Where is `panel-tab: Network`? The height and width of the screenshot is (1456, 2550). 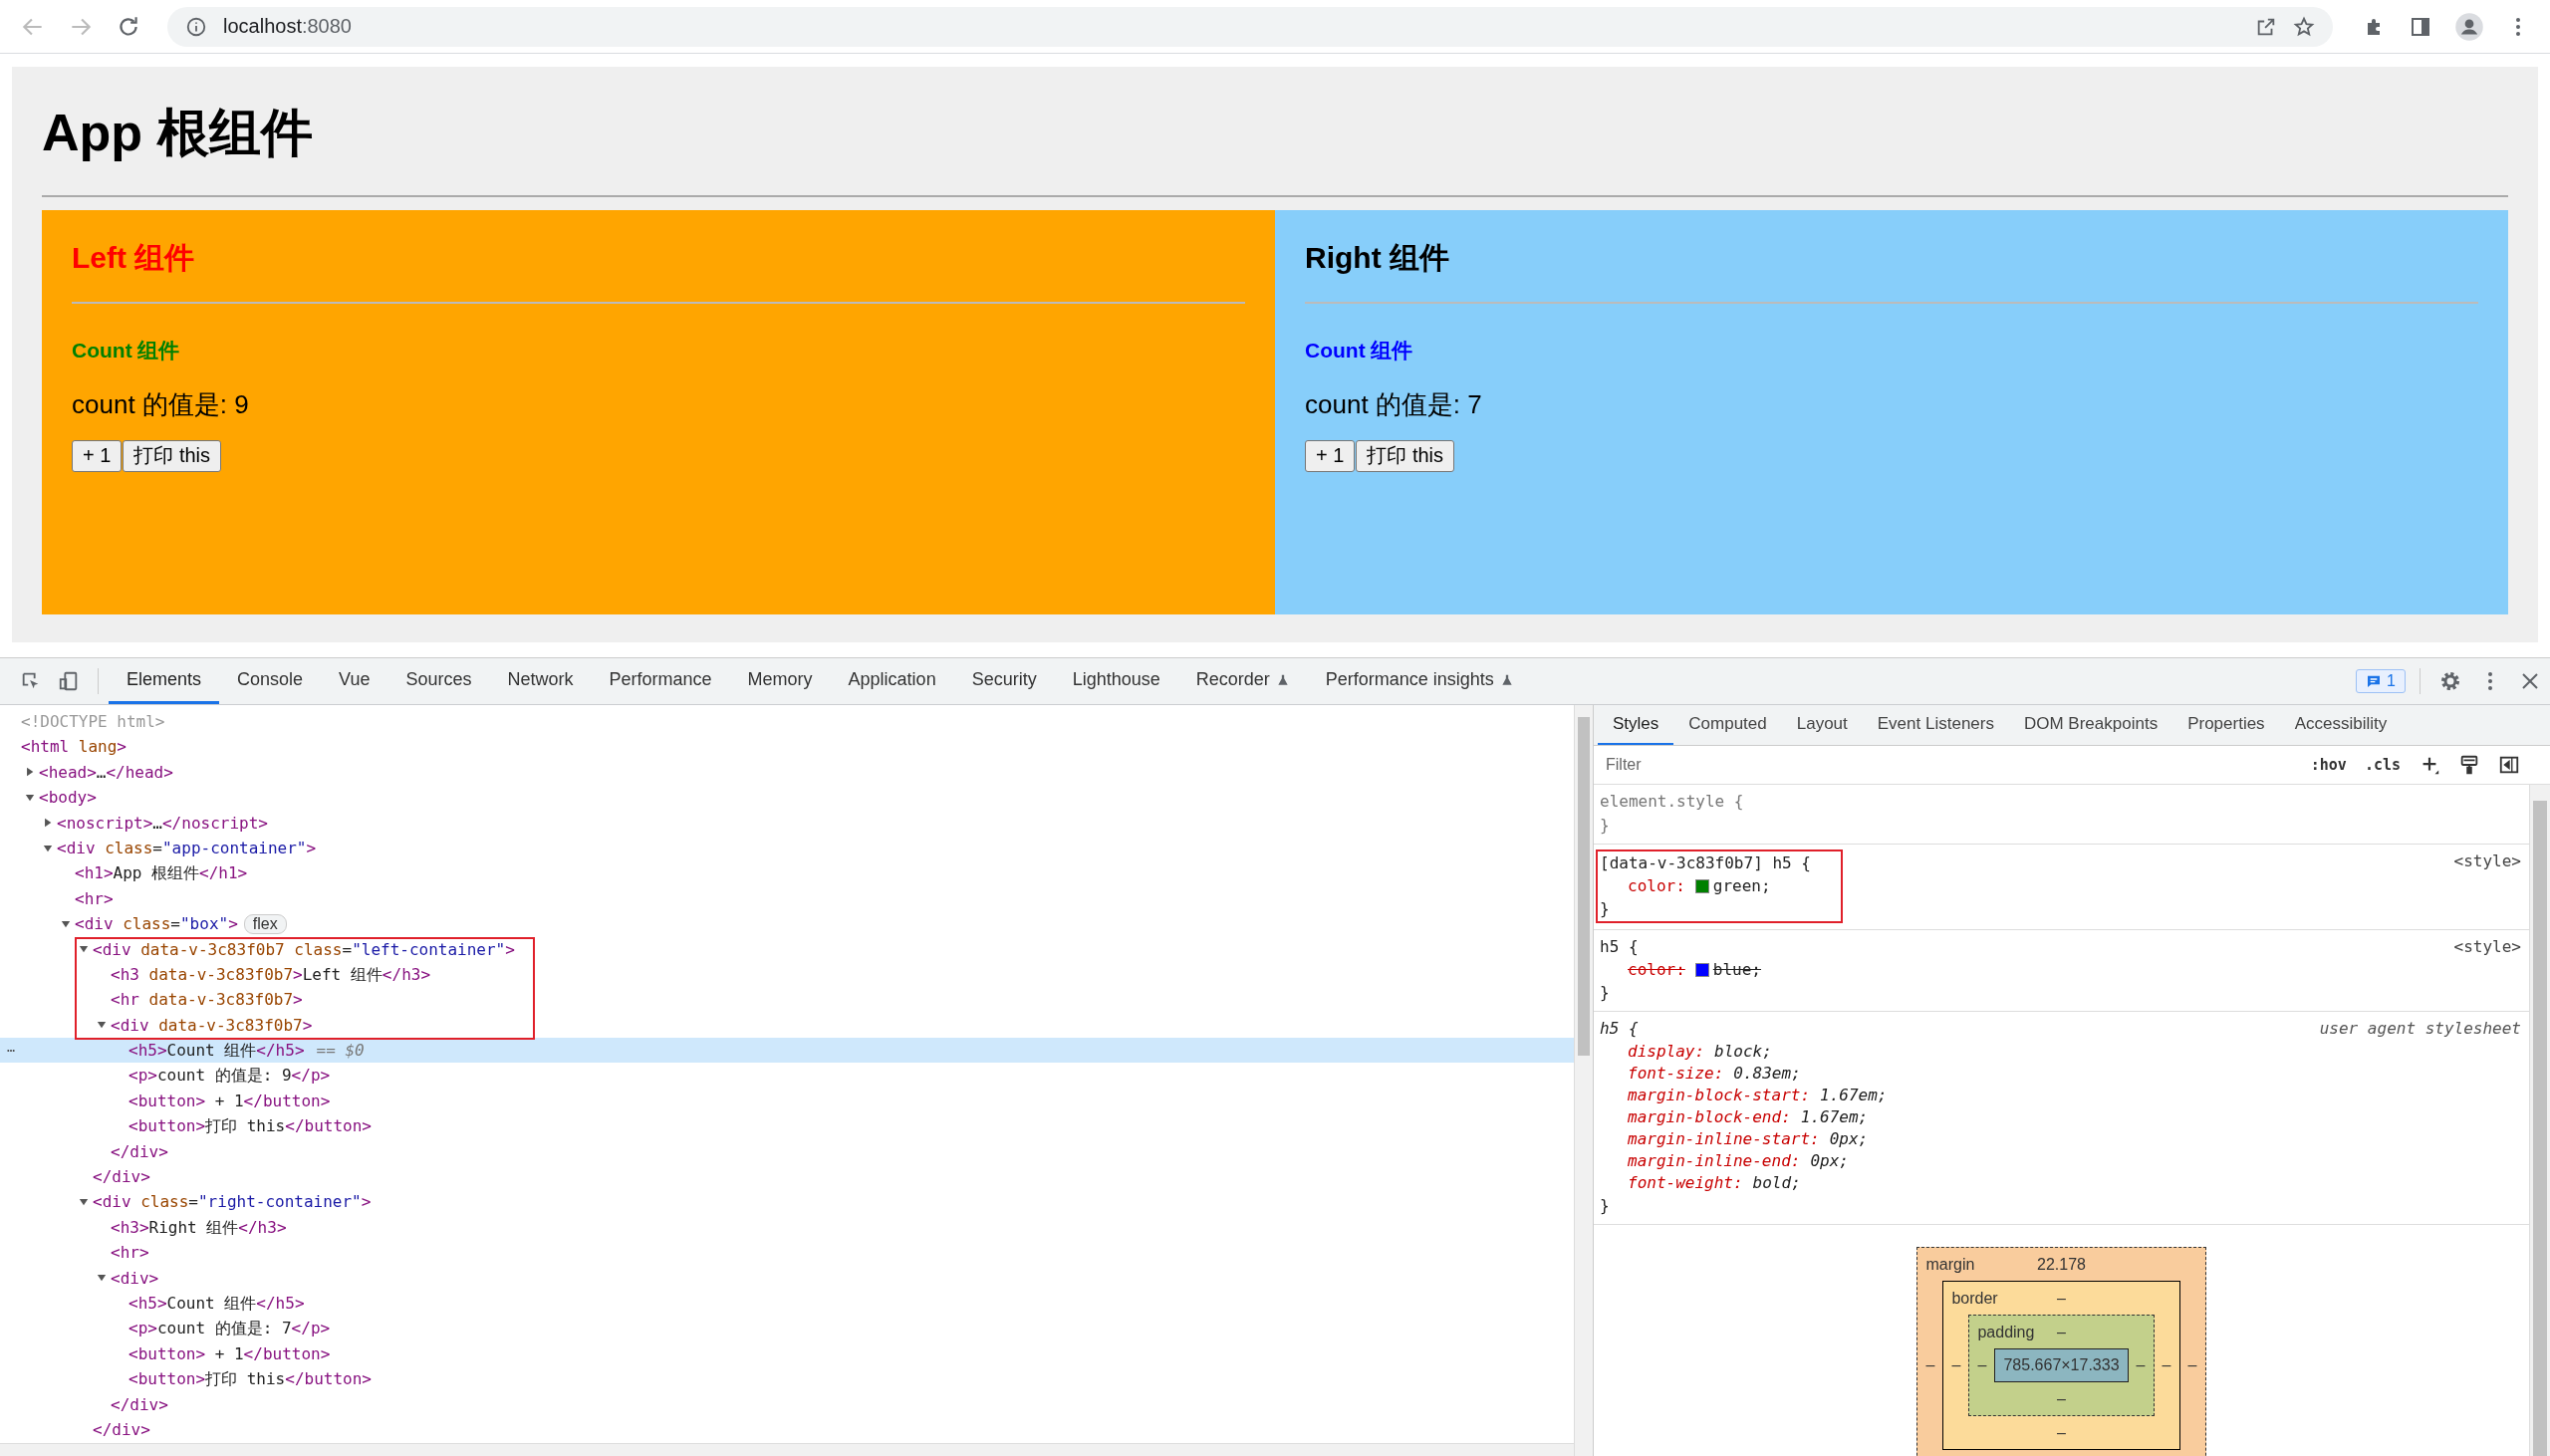 panel-tab: Network is located at coordinates (540, 681).